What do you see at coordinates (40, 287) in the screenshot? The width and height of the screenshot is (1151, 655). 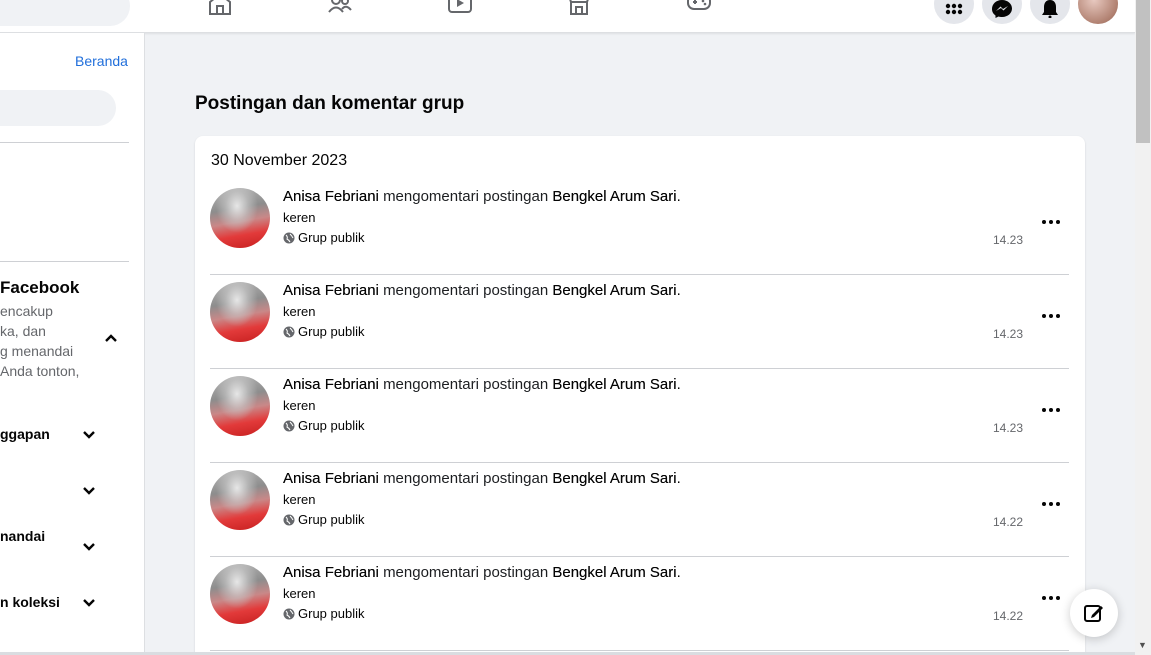 I see `section-title: Facebook` at bounding box center [40, 287].